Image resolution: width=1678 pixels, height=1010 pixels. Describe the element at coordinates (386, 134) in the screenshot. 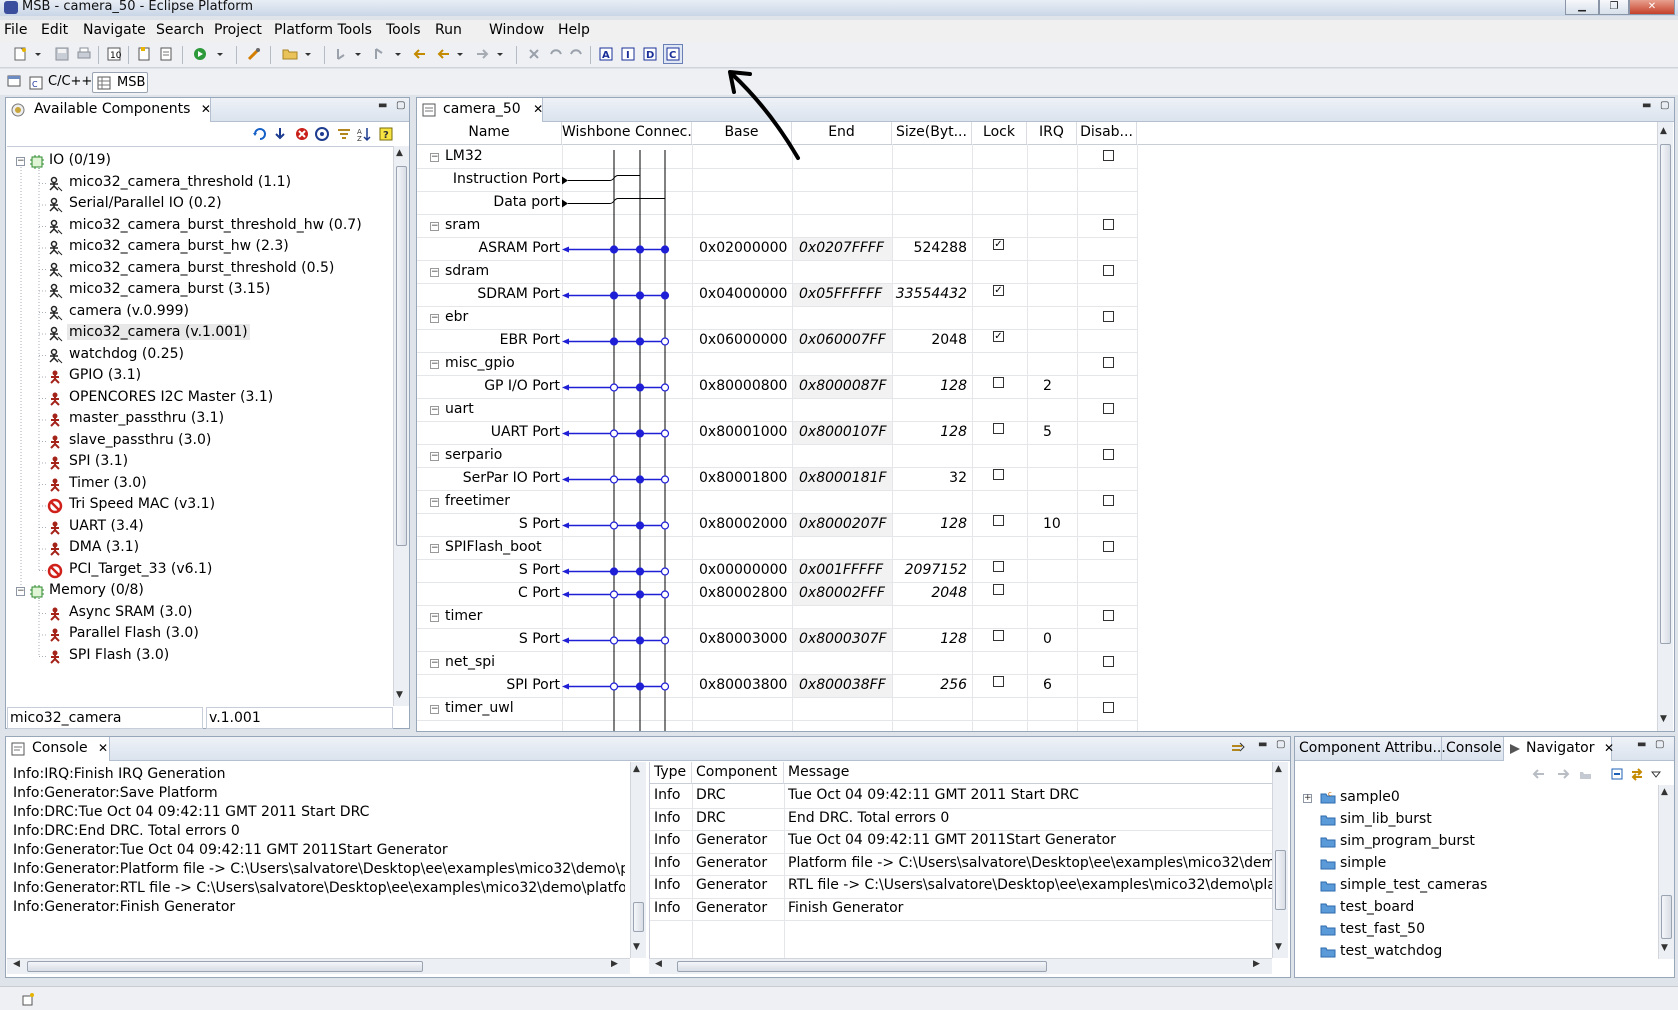

I see `help-icon: ?` at that location.